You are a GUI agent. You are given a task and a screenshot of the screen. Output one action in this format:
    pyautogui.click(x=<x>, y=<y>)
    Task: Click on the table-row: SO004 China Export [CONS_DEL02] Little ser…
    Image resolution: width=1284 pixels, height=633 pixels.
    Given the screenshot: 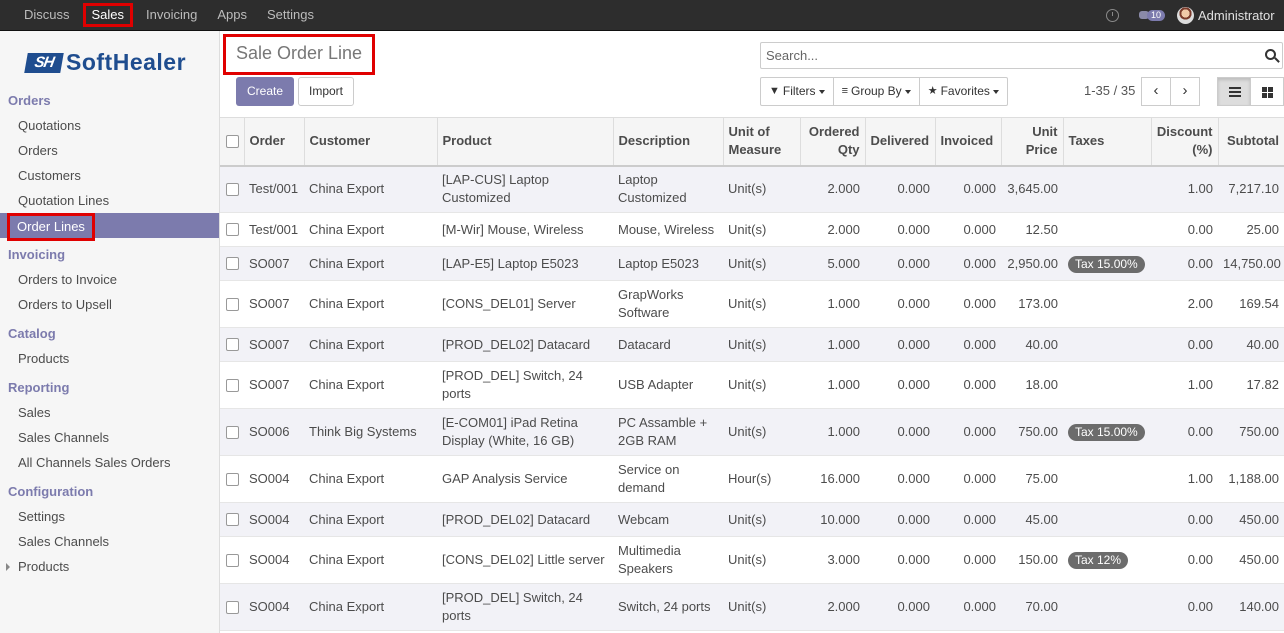 What is the action you would take?
    pyautogui.click(x=752, y=560)
    